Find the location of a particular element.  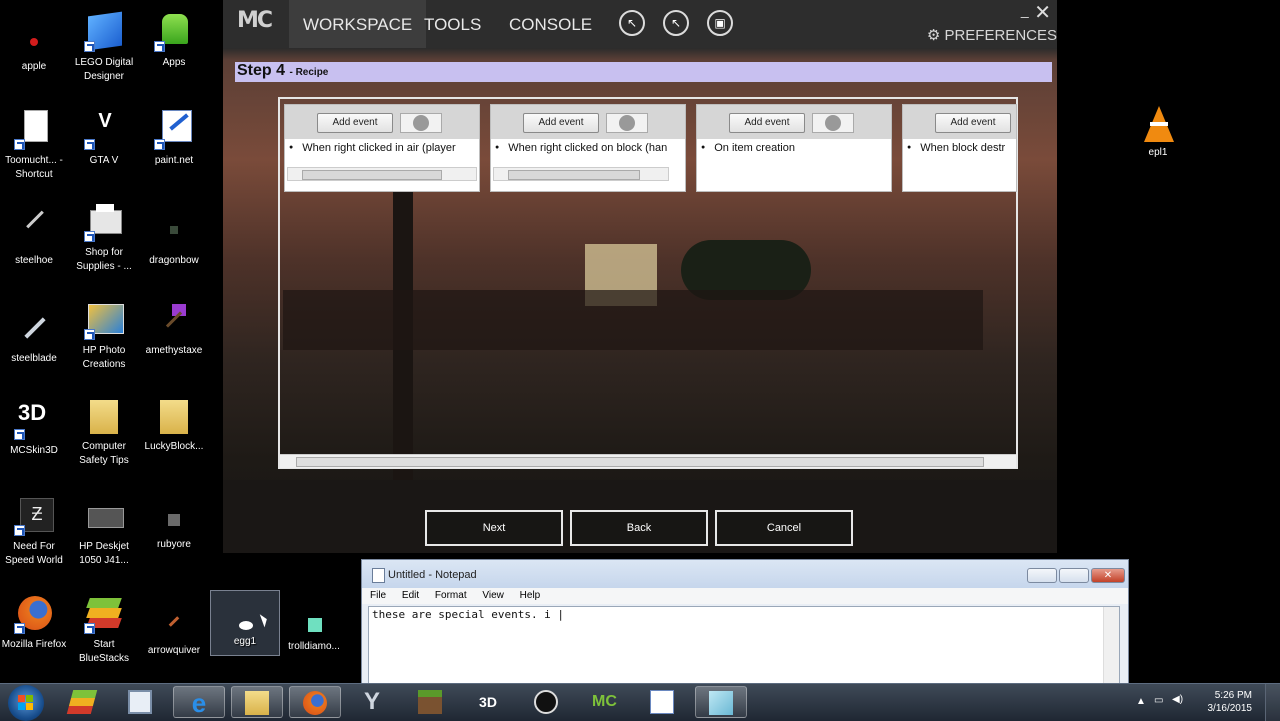

notepad-titlebar: Untitled - Notepad ✕ is located at coordinates (745, 574).